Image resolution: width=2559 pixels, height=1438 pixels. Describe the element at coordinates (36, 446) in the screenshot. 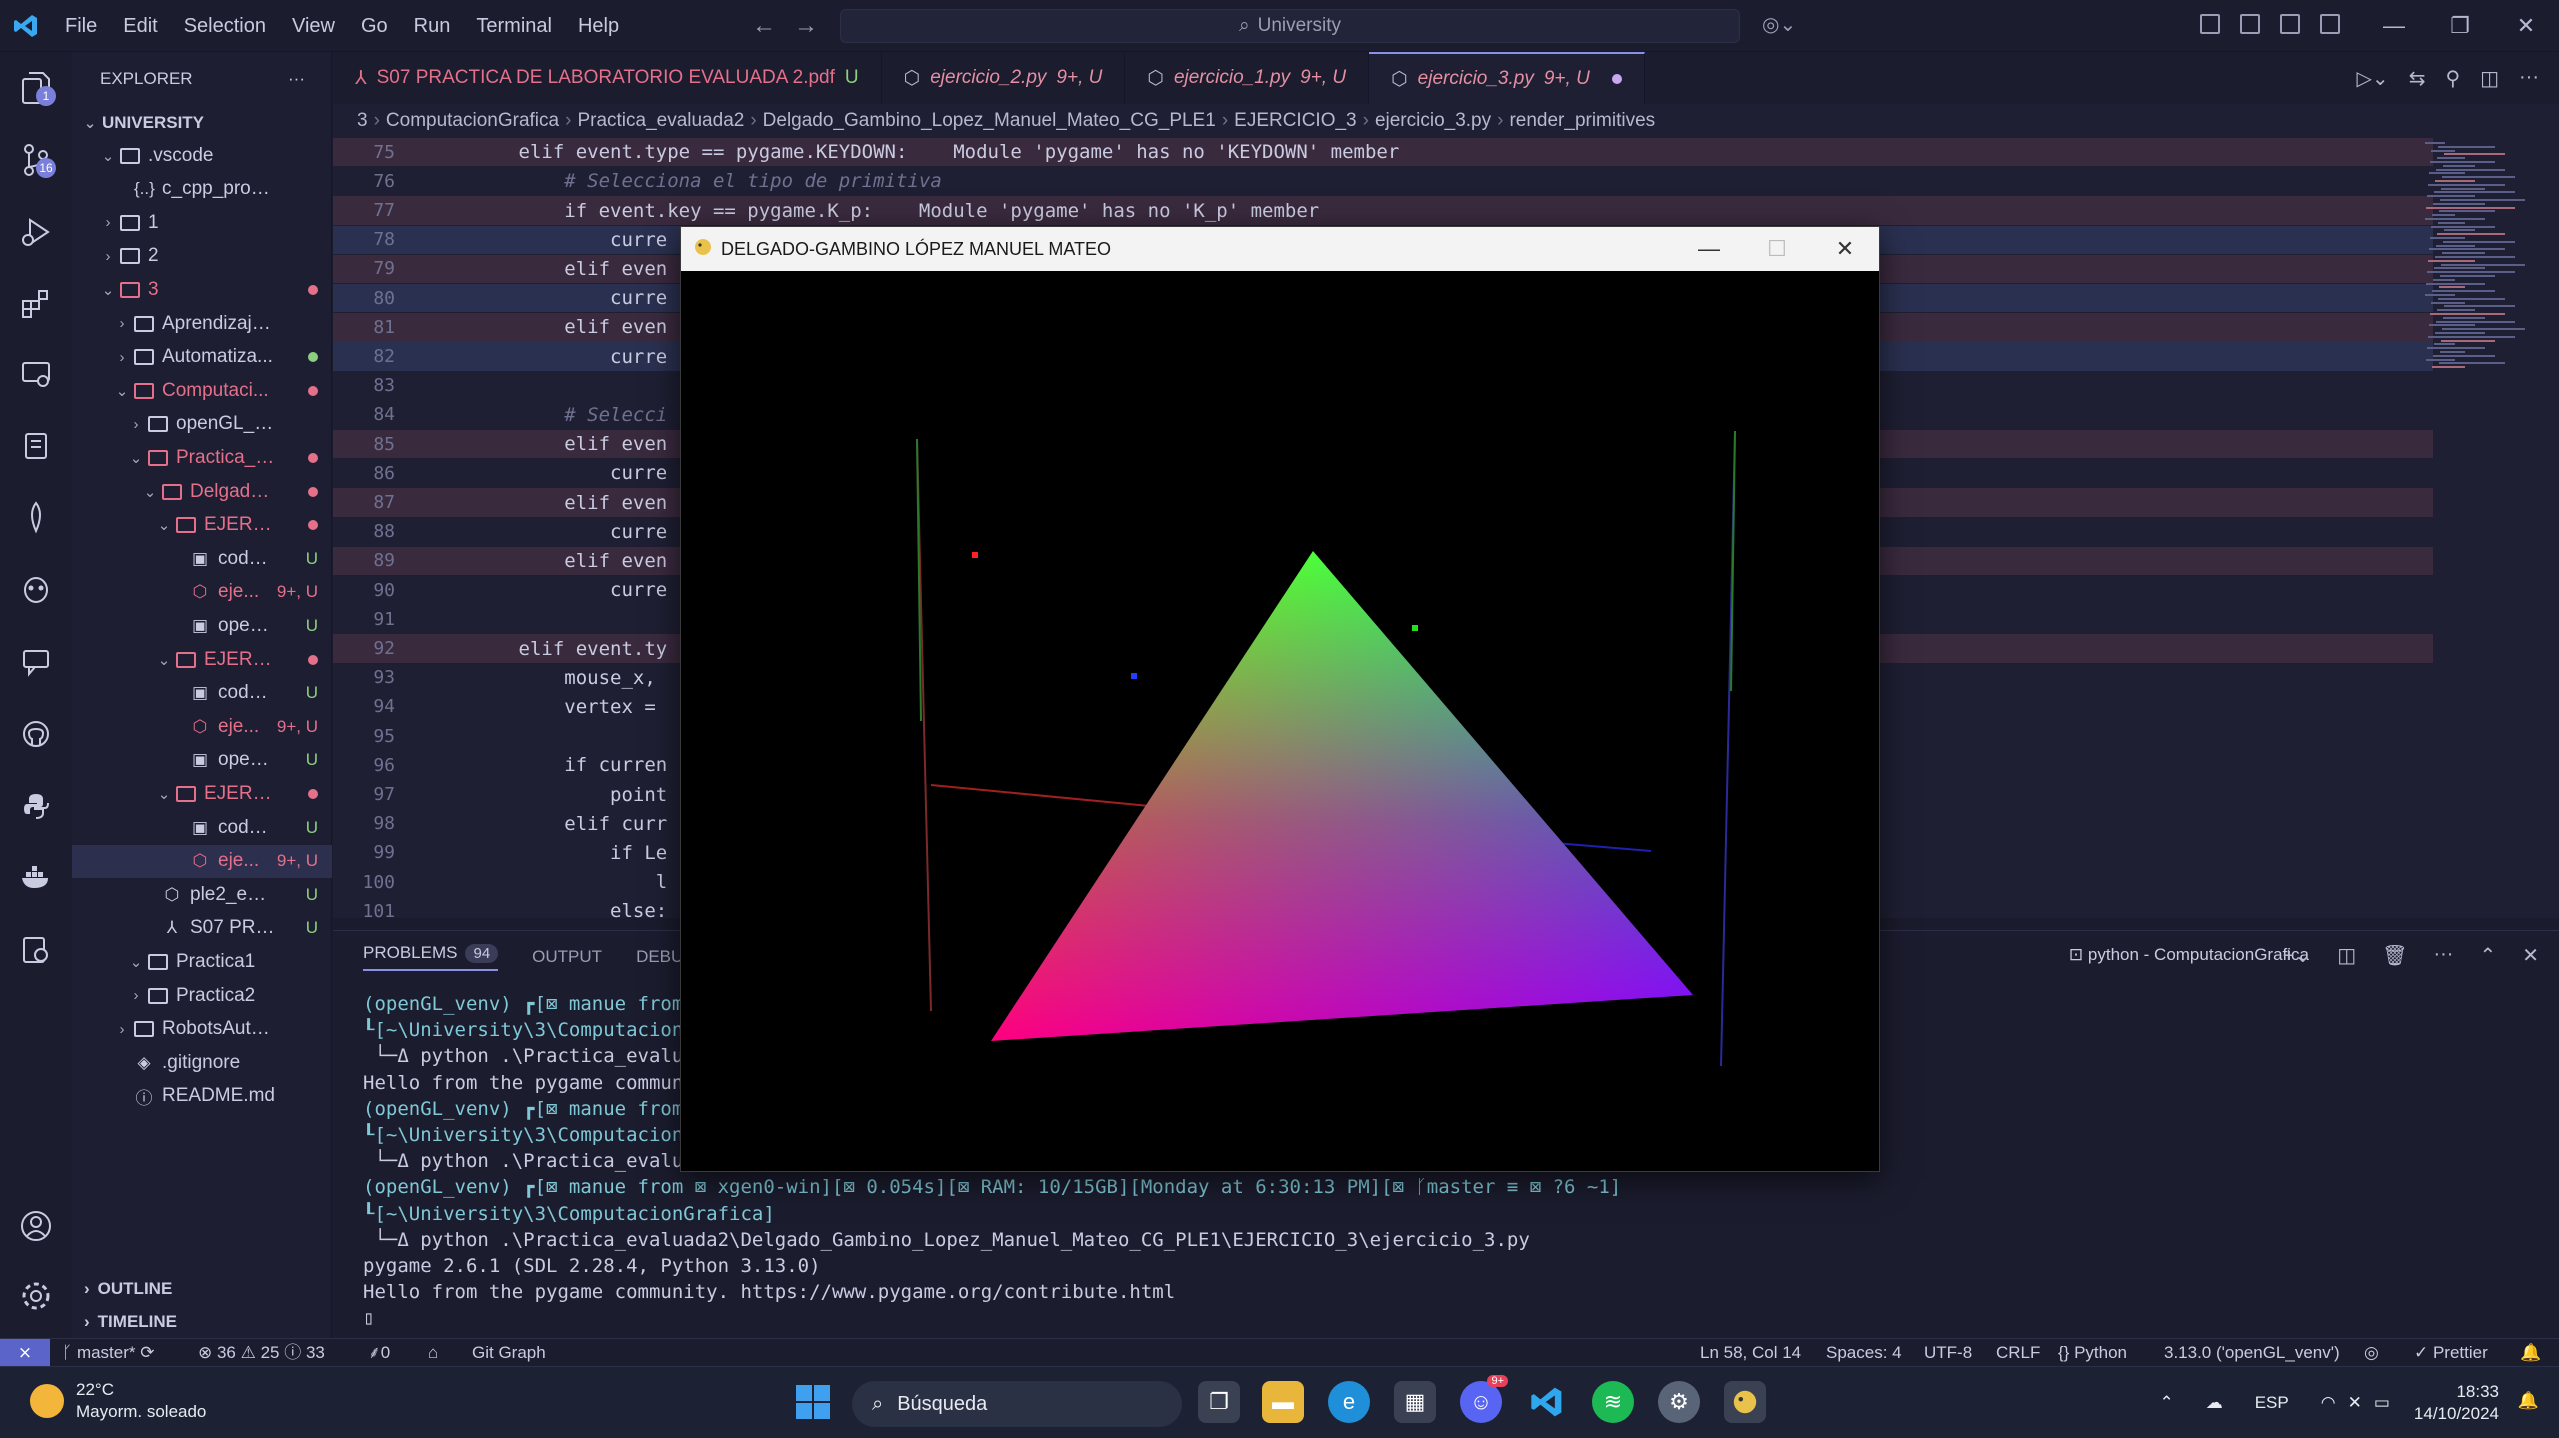

I see `testing-icon` at that location.